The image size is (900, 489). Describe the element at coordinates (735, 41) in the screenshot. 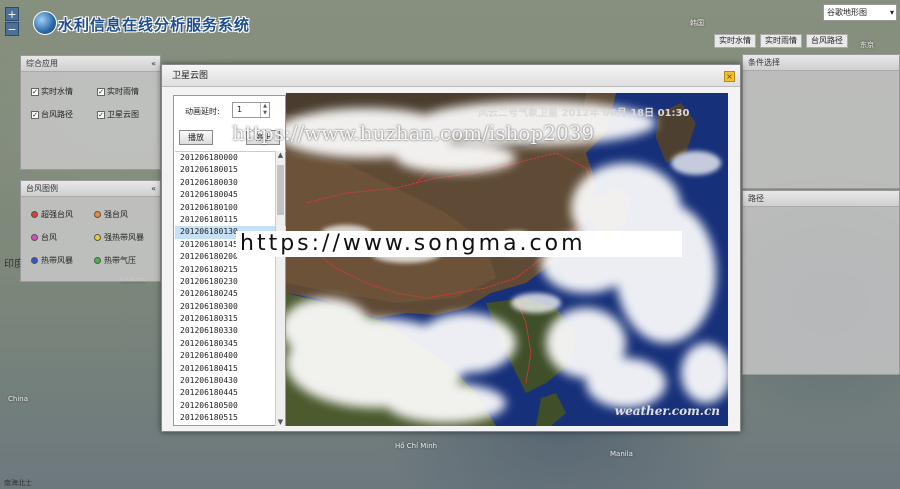

I see `tab-realtime-water: 实时水情` at that location.